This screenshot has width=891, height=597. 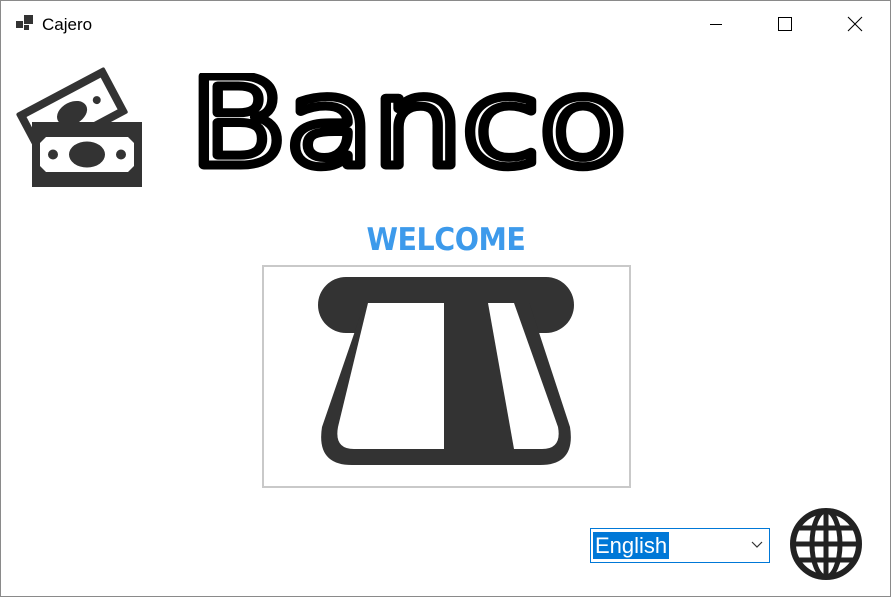 I want to click on bank-title: Banco, so click(x=410, y=123).